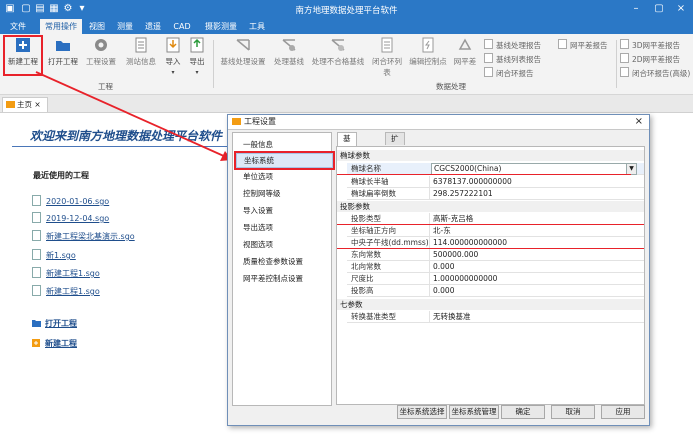  What do you see at coordinates (258, 227) in the screenshot?
I see `nav-export-options: 导出选项` at bounding box center [258, 227].